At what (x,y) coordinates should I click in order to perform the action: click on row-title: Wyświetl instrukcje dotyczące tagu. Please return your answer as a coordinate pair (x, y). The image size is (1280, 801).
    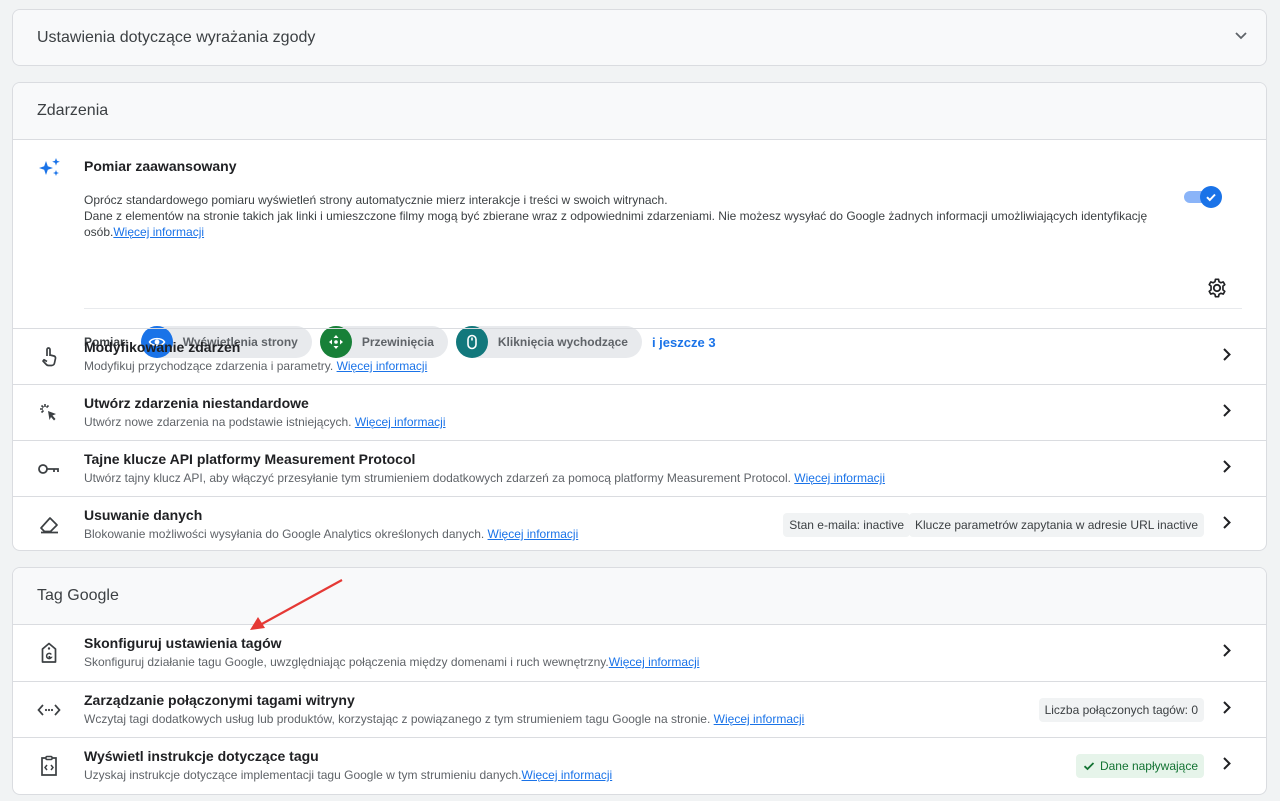
    Looking at the image, I should click on (201, 756).